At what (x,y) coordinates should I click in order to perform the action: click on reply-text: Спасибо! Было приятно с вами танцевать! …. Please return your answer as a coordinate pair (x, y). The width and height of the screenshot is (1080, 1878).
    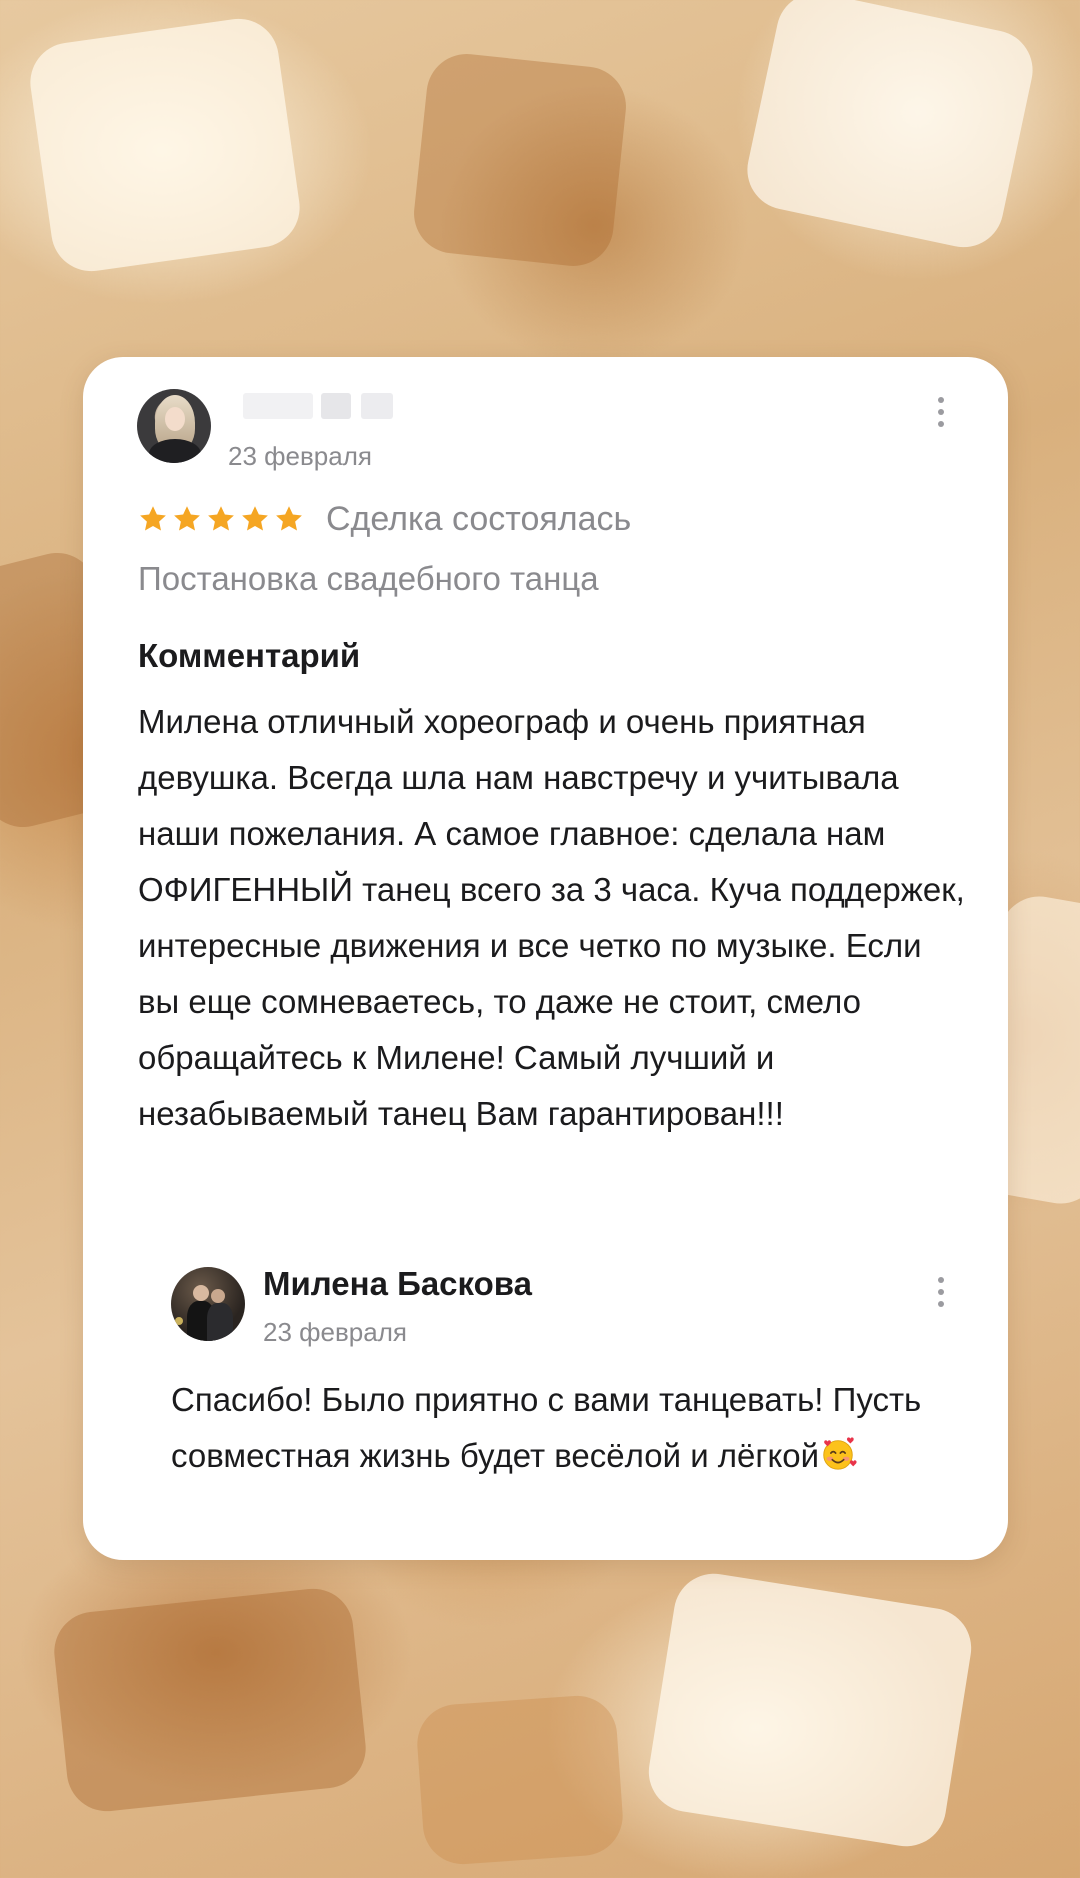
    Looking at the image, I should click on (571, 1428).